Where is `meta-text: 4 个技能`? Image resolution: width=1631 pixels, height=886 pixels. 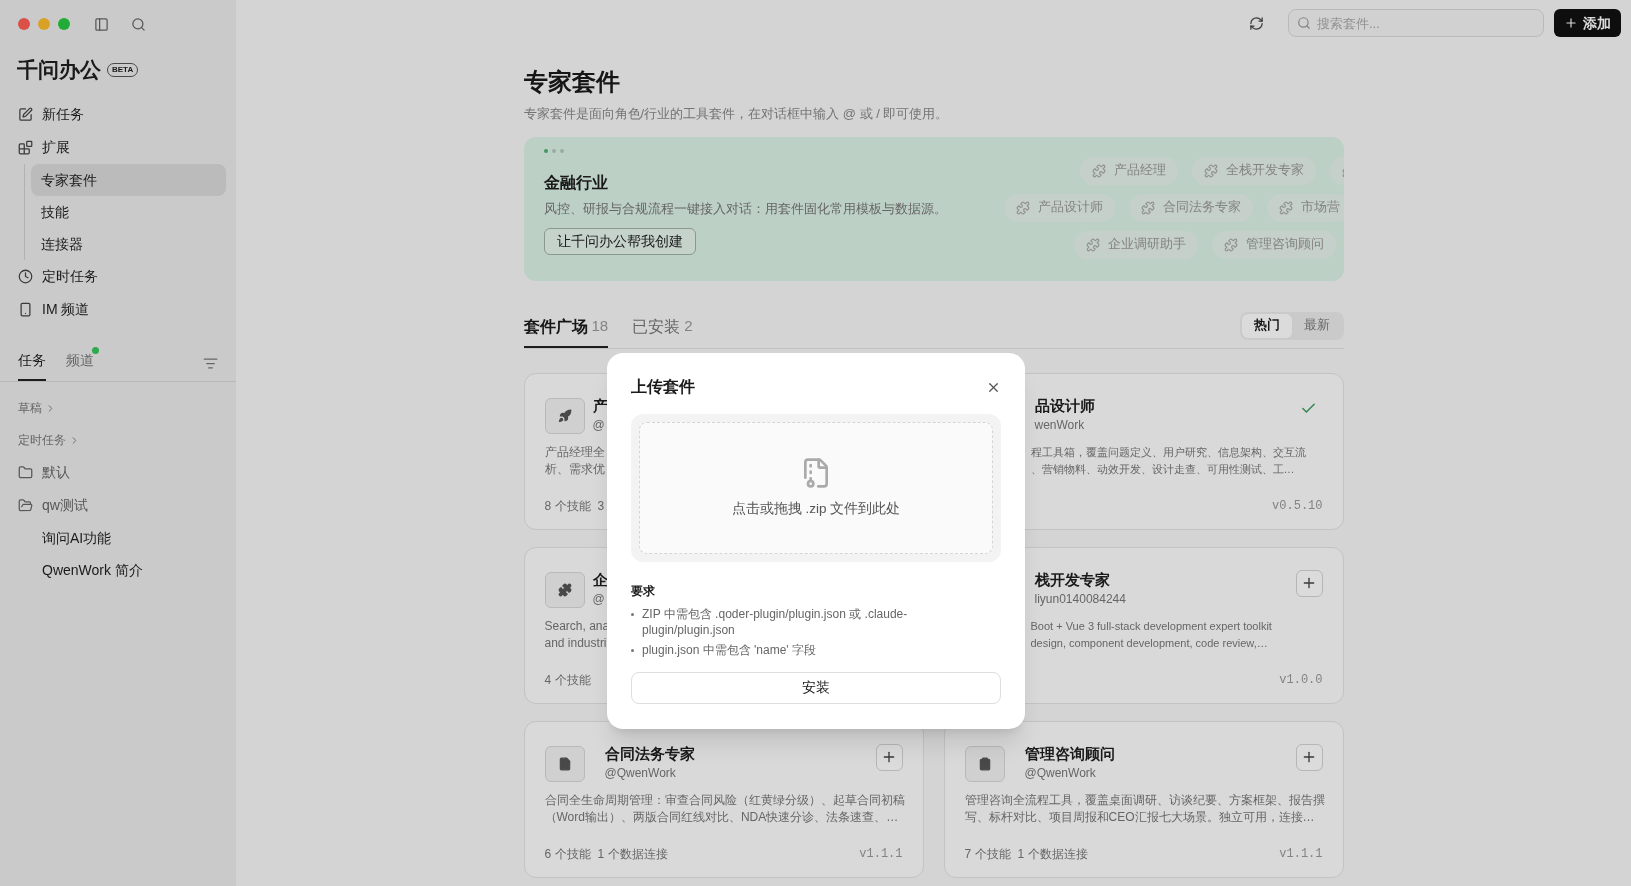 meta-text: 4 个技能 is located at coordinates (567, 680).